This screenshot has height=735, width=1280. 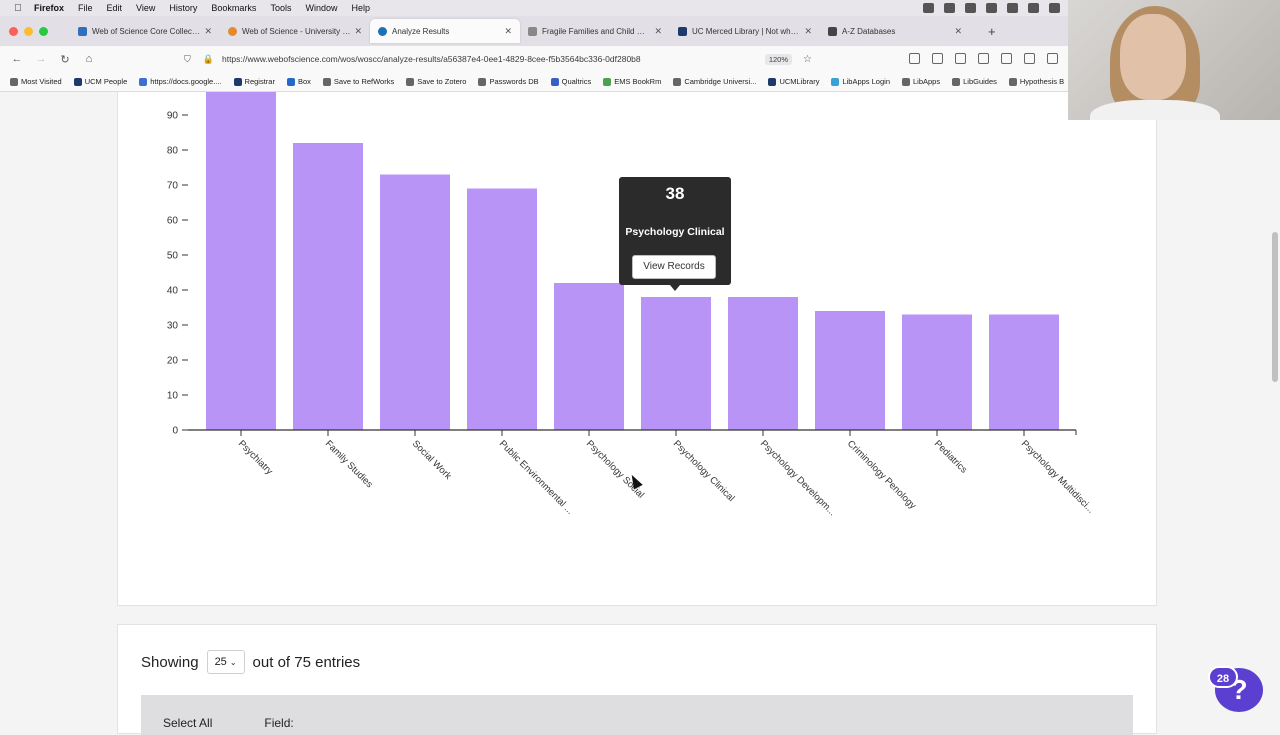 I want to click on sidebar-icon, so click(x=960, y=58).